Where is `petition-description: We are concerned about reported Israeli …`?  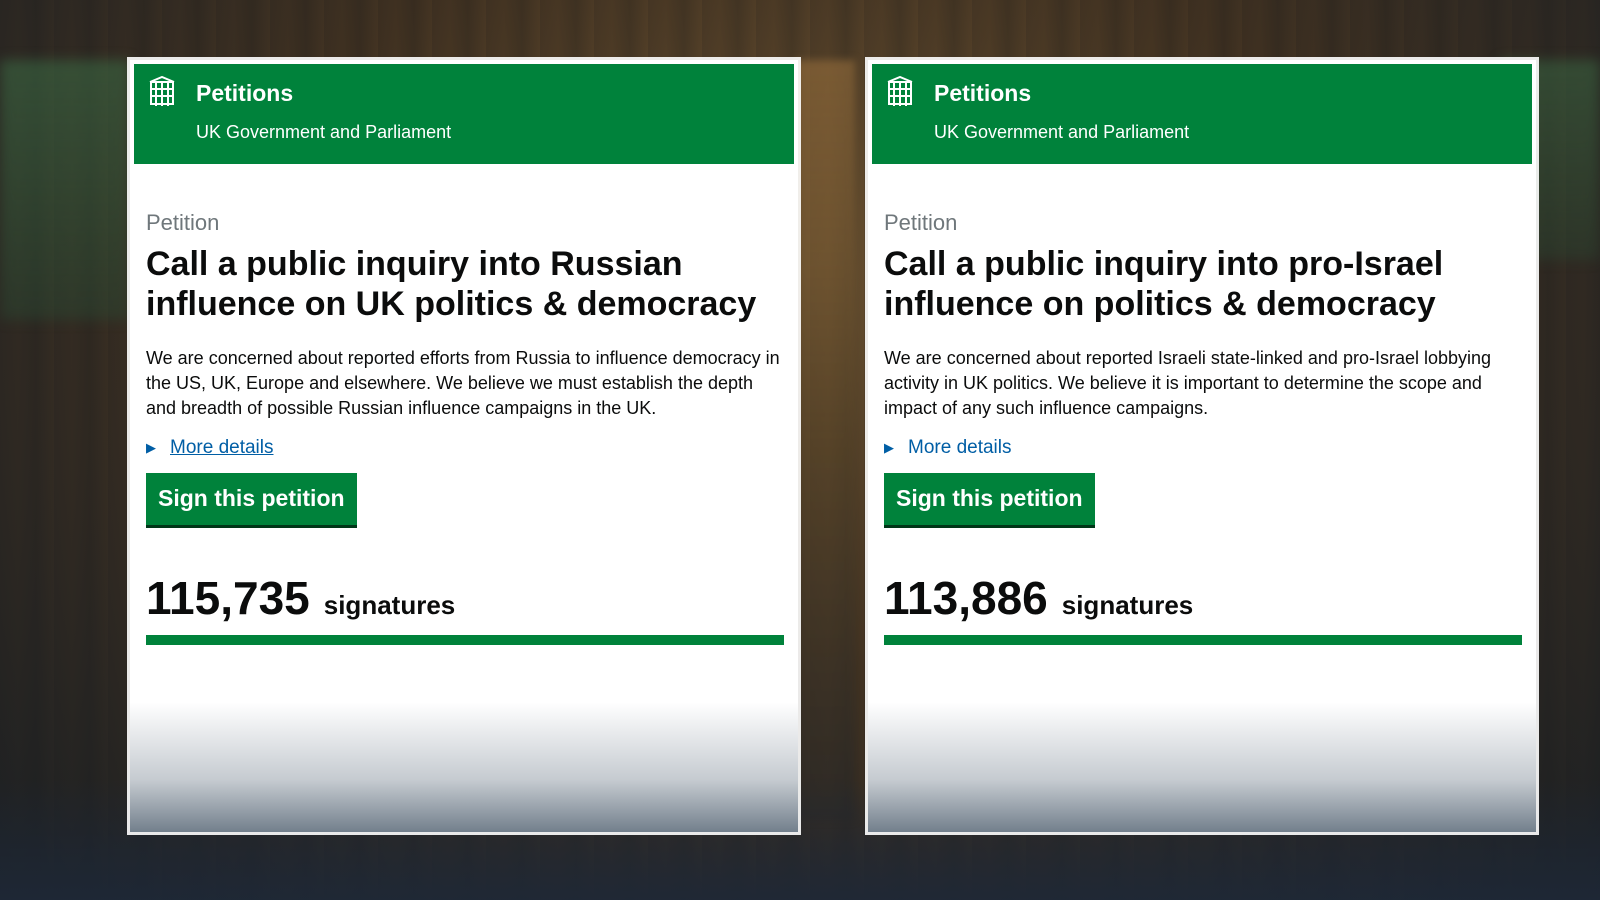
petition-description: We are concerned about reported Israeli … is located at coordinates (1188, 383).